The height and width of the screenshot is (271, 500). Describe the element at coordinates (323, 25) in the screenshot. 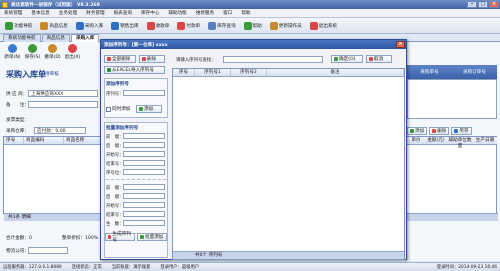

I see `toolbar-exit-button: 退出系统` at that location.